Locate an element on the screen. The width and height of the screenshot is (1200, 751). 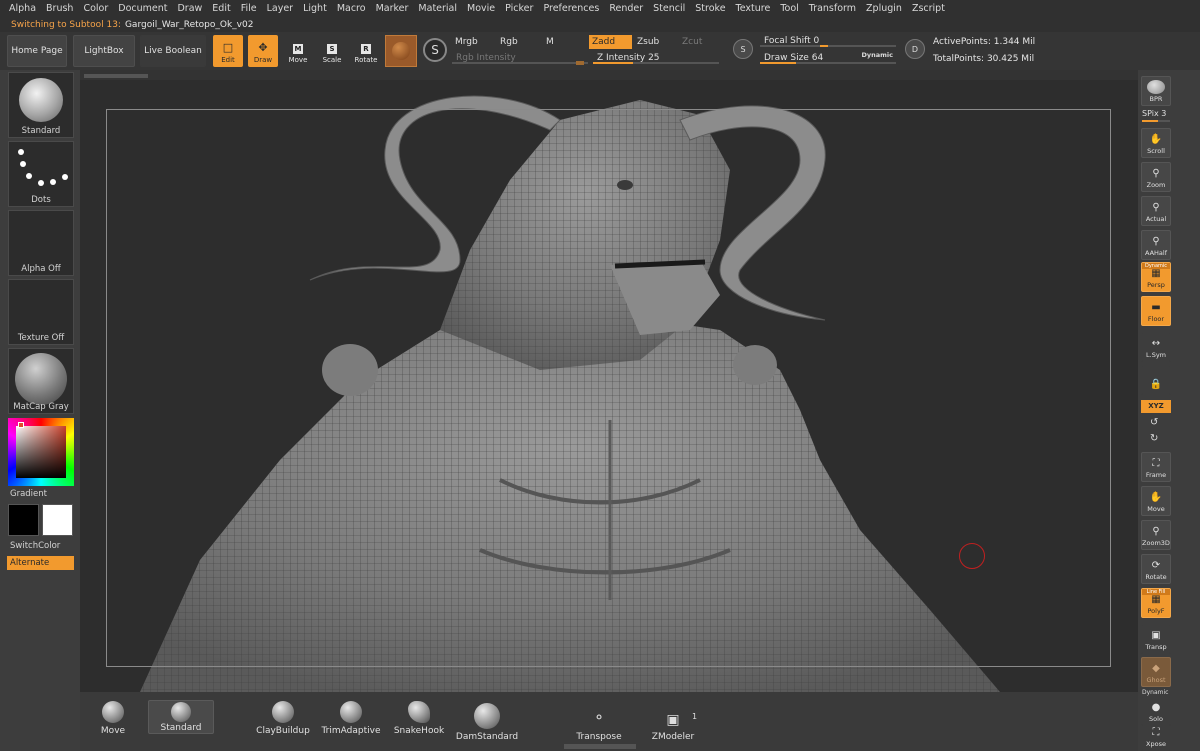
standard-brush-button: Standard is located at coordinates (181, 717).